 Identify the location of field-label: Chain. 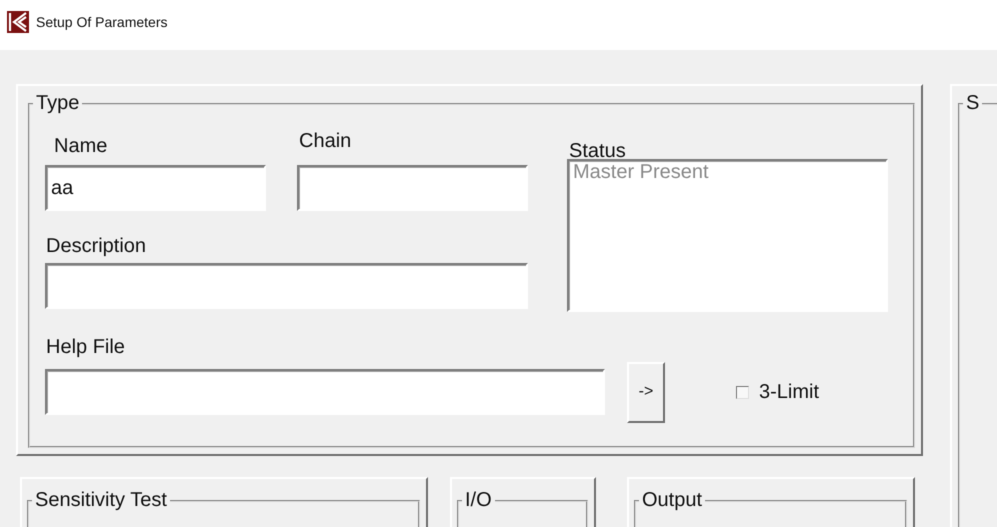
(325, 141).